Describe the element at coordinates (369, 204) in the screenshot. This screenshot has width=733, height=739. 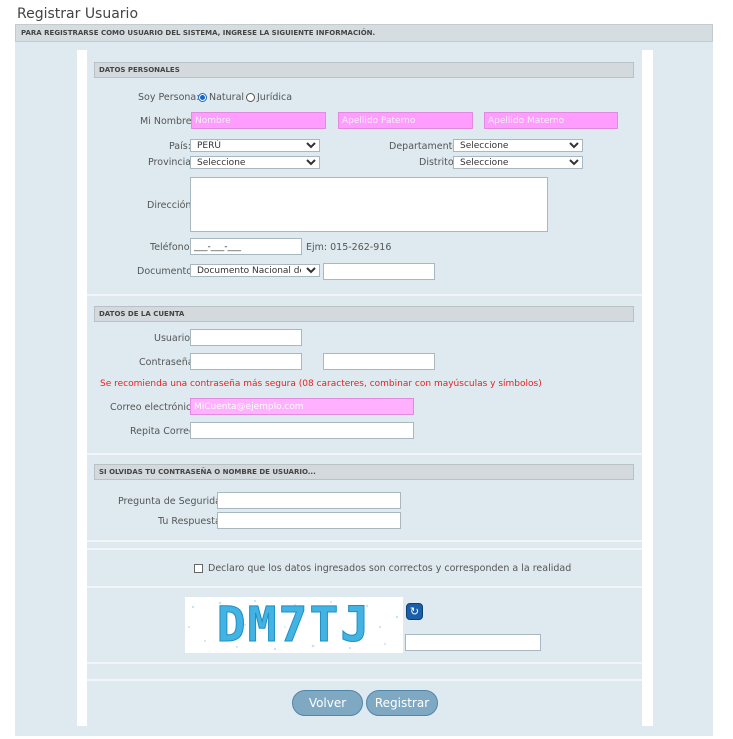
I see `direccion-textarea` at that location.